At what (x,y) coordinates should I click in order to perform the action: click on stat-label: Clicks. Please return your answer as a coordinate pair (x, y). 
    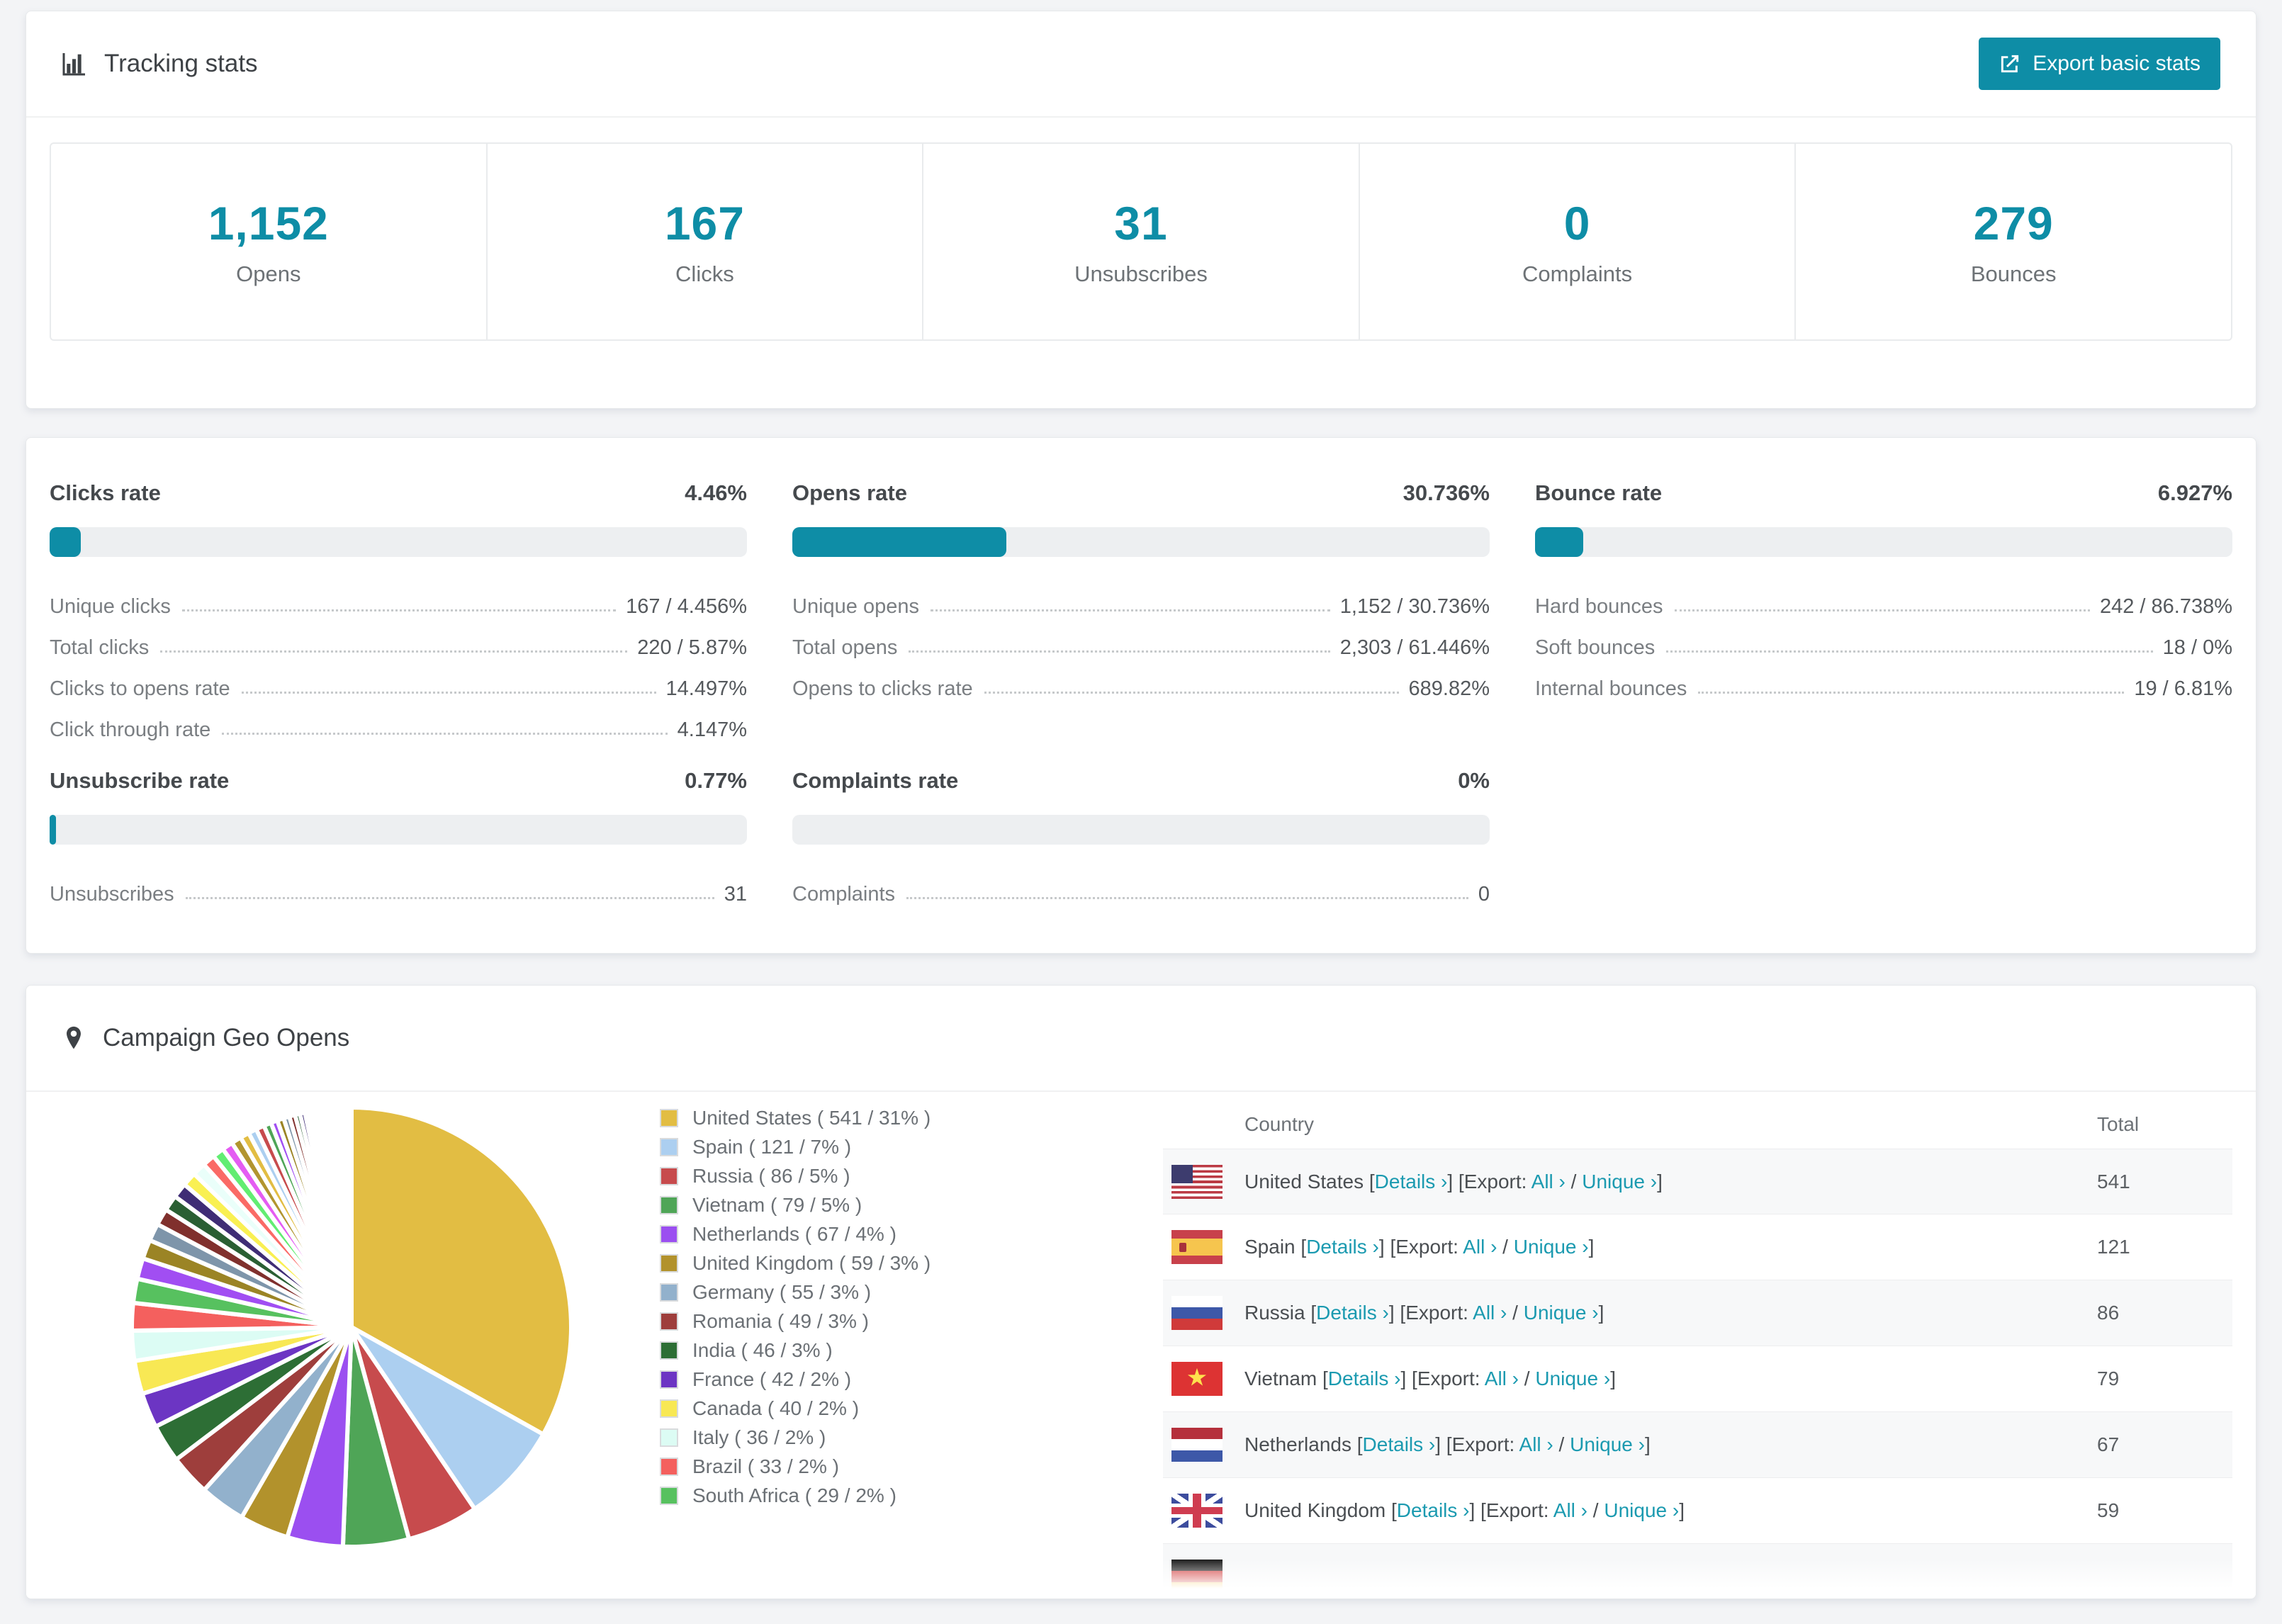
    Looking at the image, I should click on (704, 273).